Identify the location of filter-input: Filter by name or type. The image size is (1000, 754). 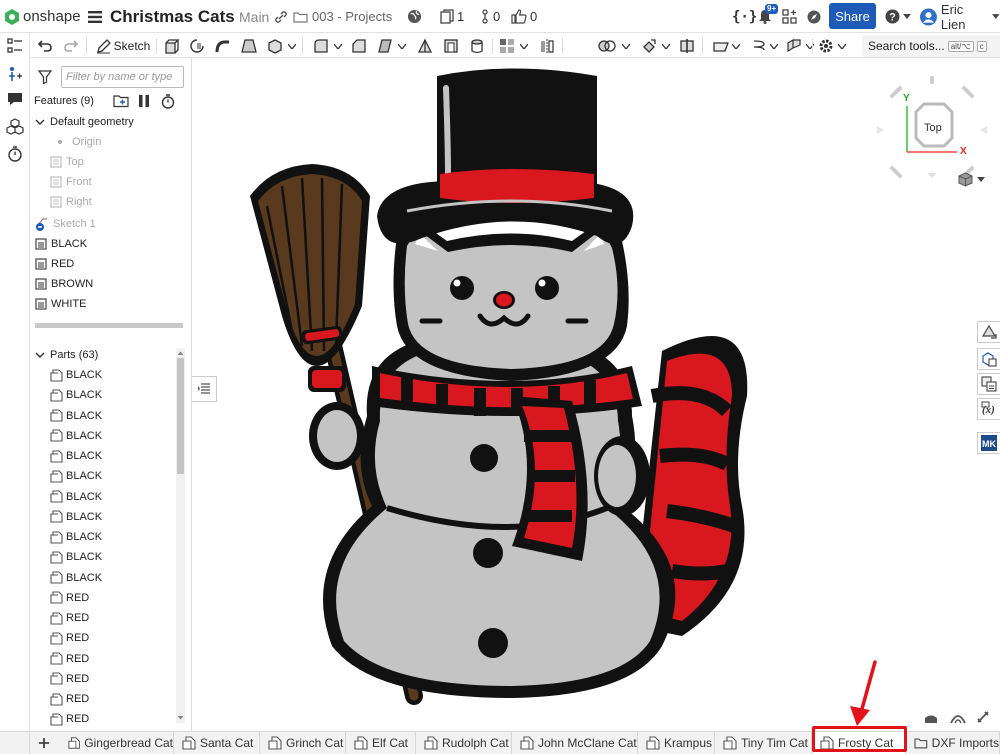
(122, 77).